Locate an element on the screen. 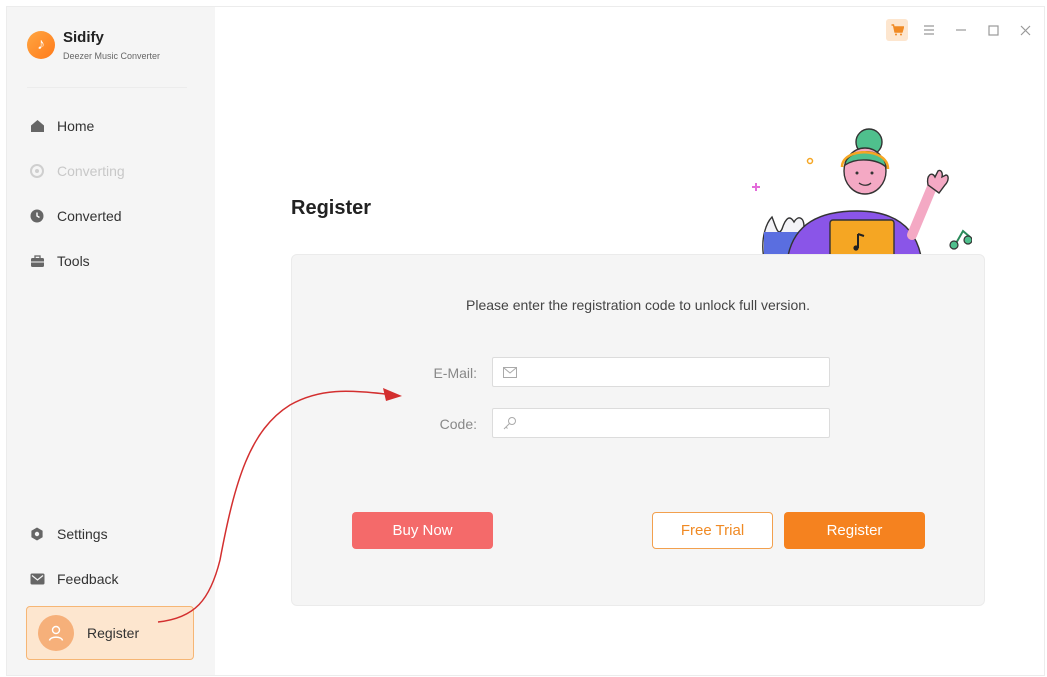  cart-icon is located at coordinates (897, 30).